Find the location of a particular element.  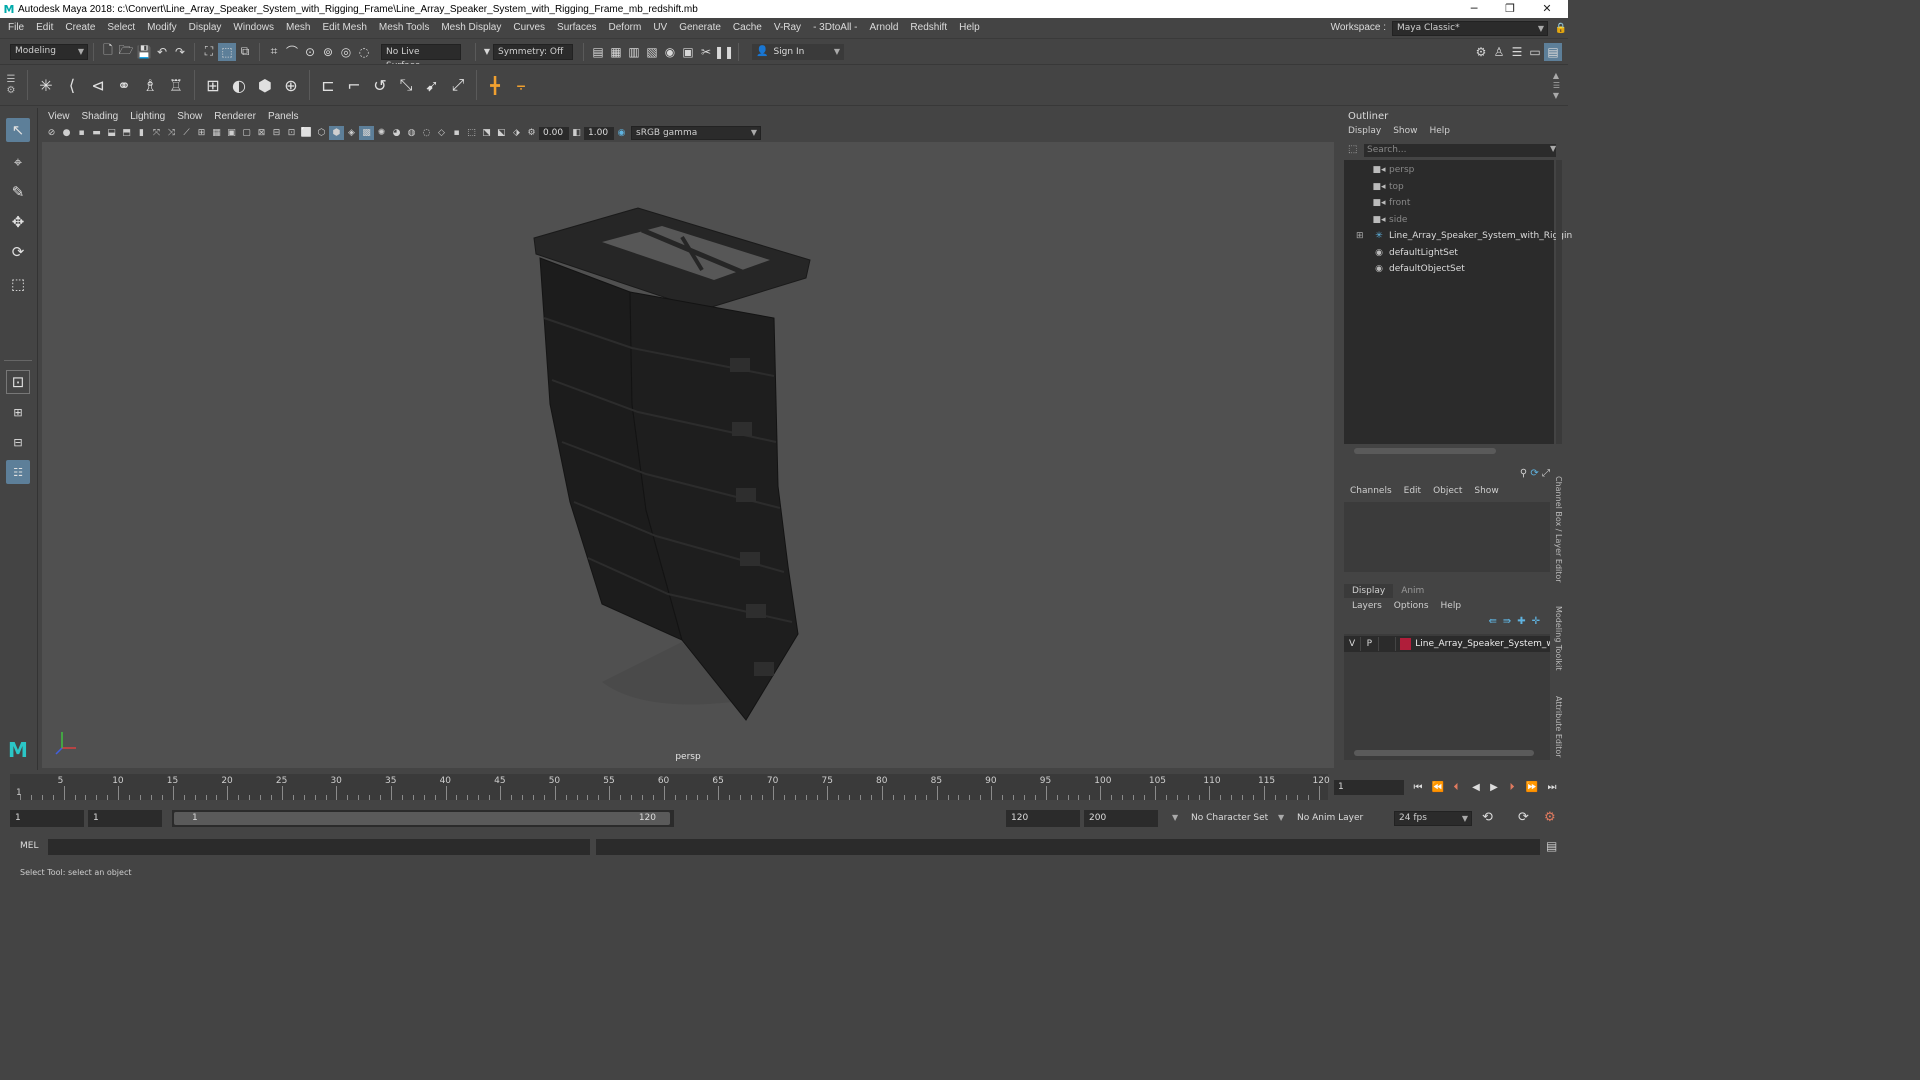

filter-icon: ⬚ is located at coordinates (1352, 149).